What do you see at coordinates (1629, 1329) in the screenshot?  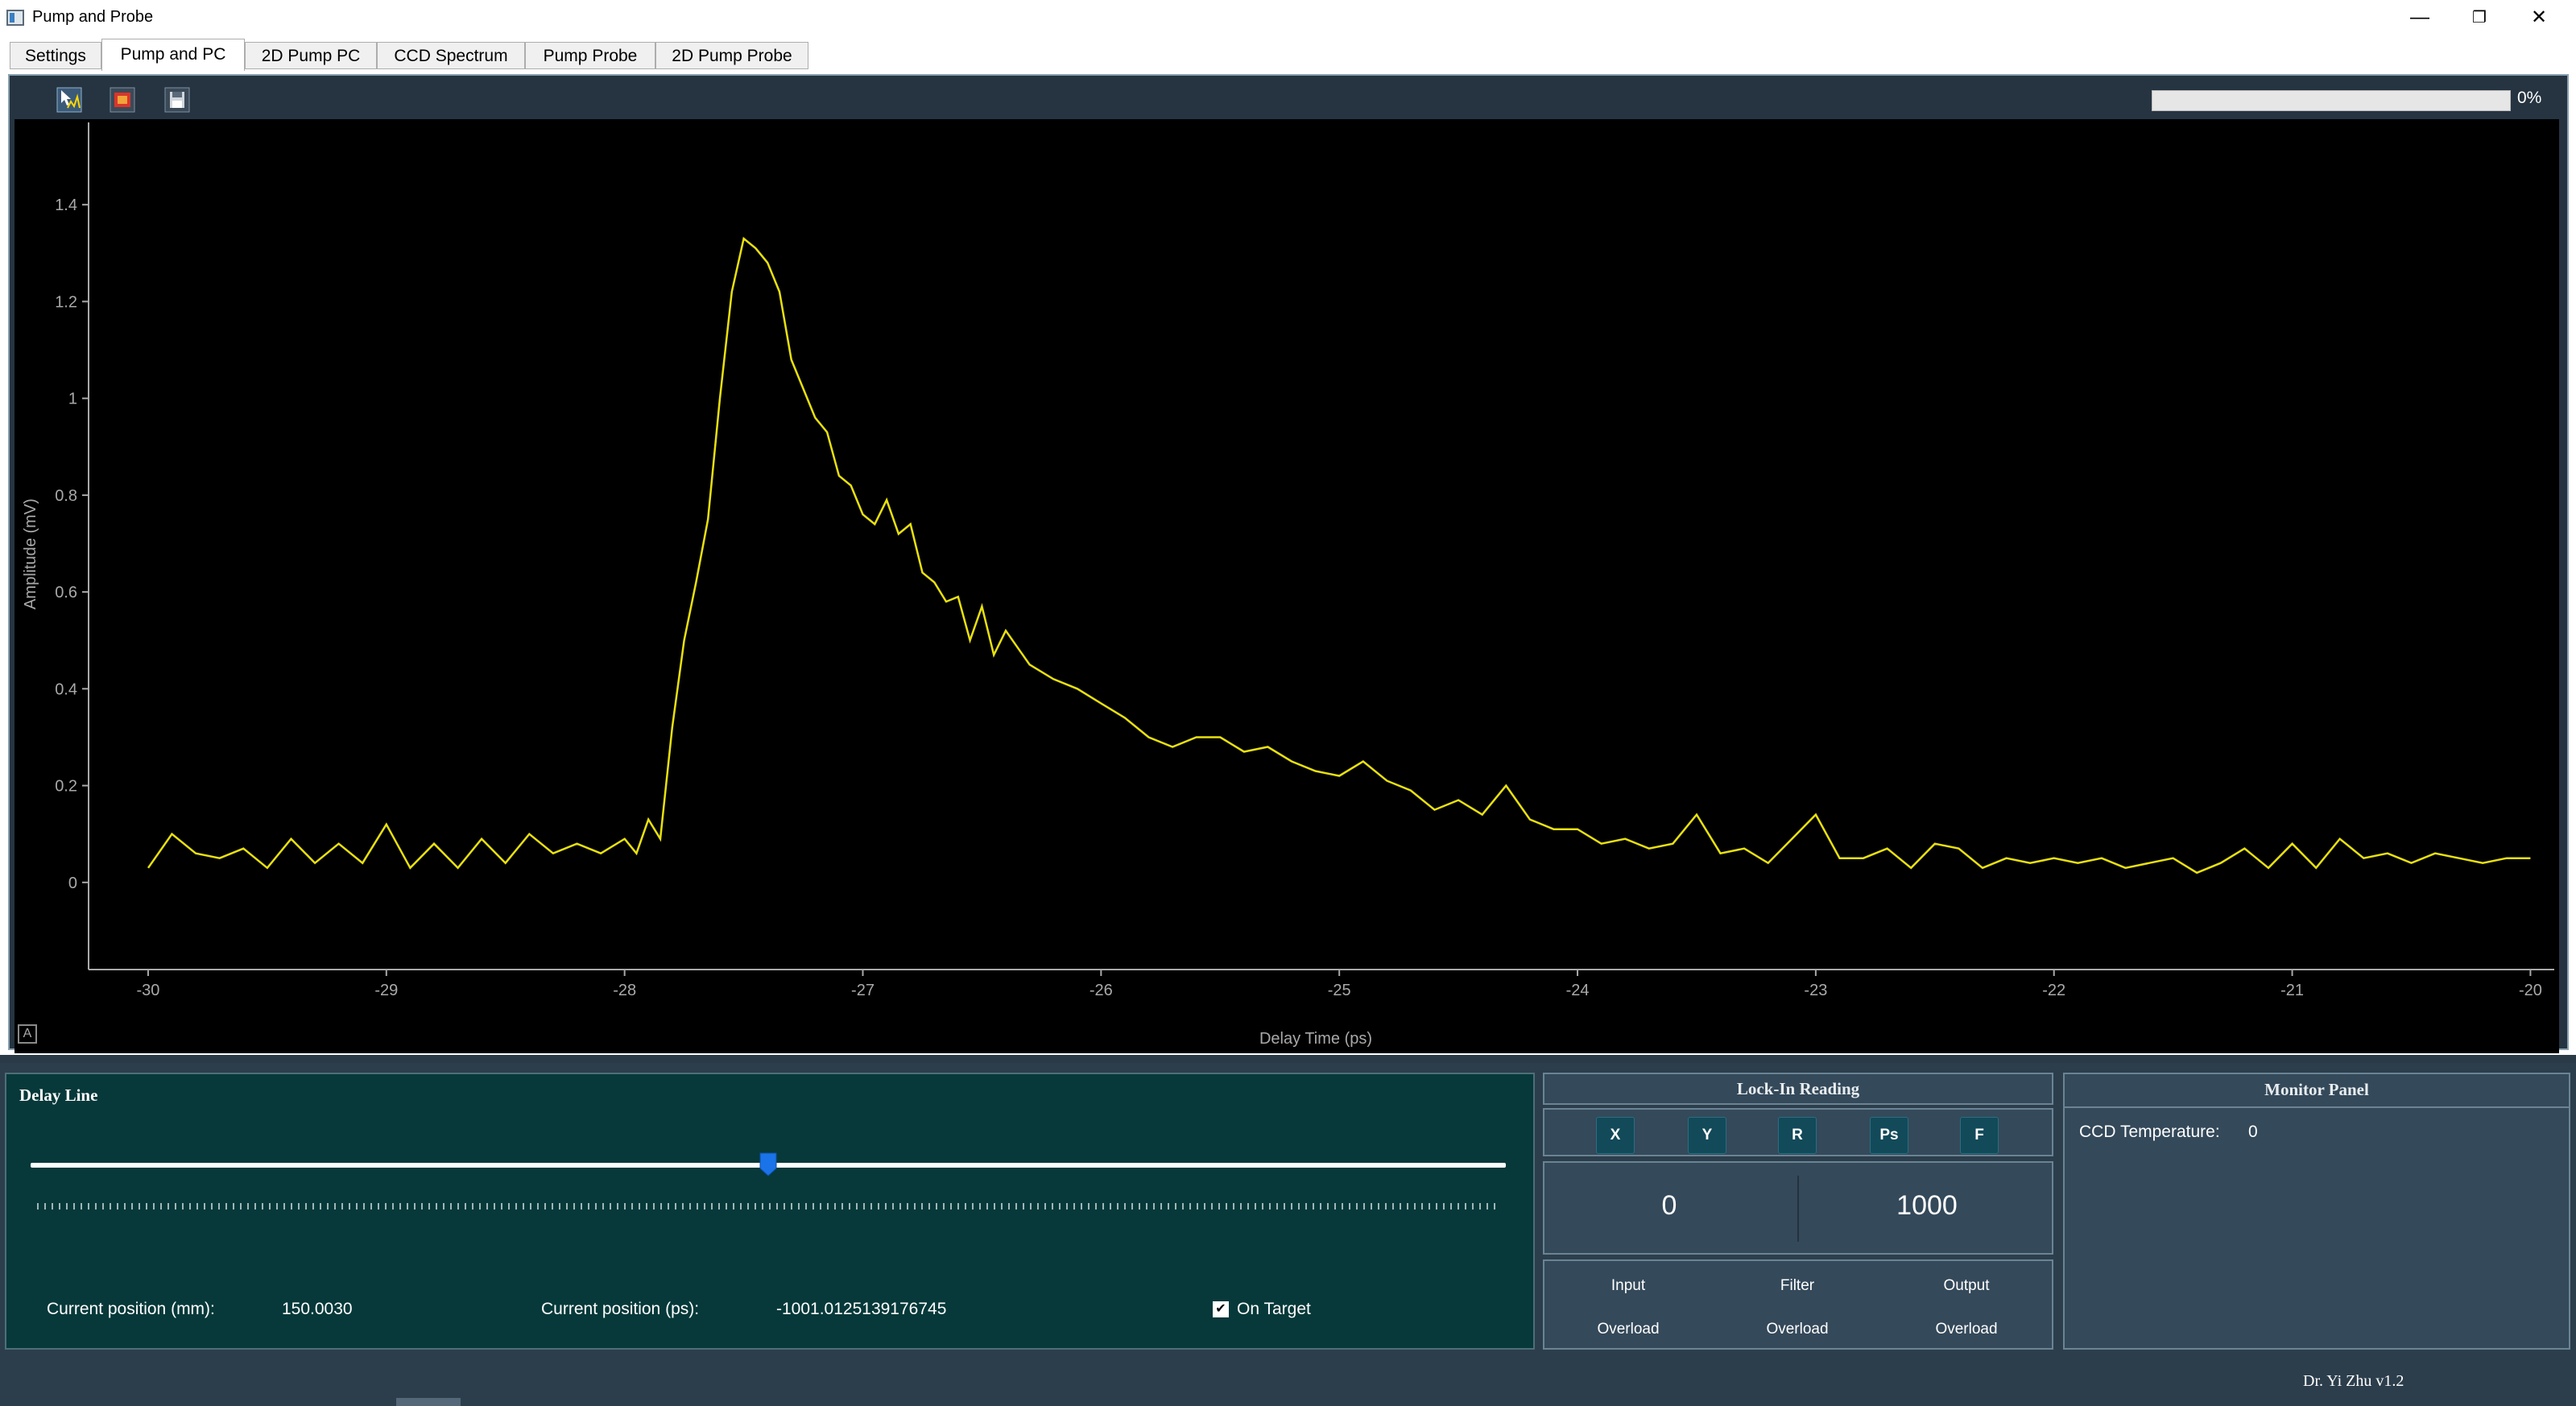 I see `input-overload-status: Overload` at bounding box center [1629, 1329].